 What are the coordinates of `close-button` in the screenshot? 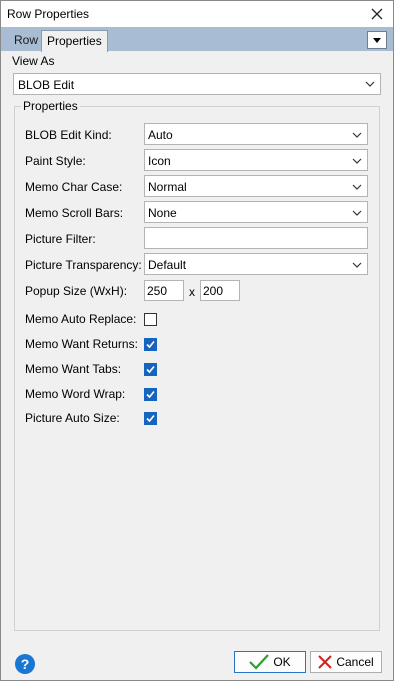 It's located at (377, 14).